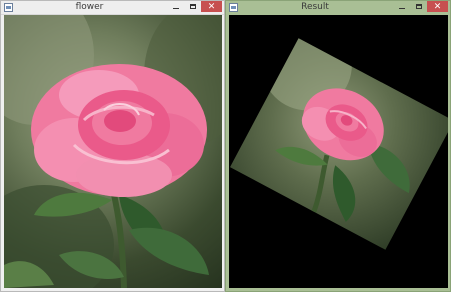  Describe the element at coordinates (338, 7) in the screenshot. I see `result-titlebar: Result ✕` at that location.